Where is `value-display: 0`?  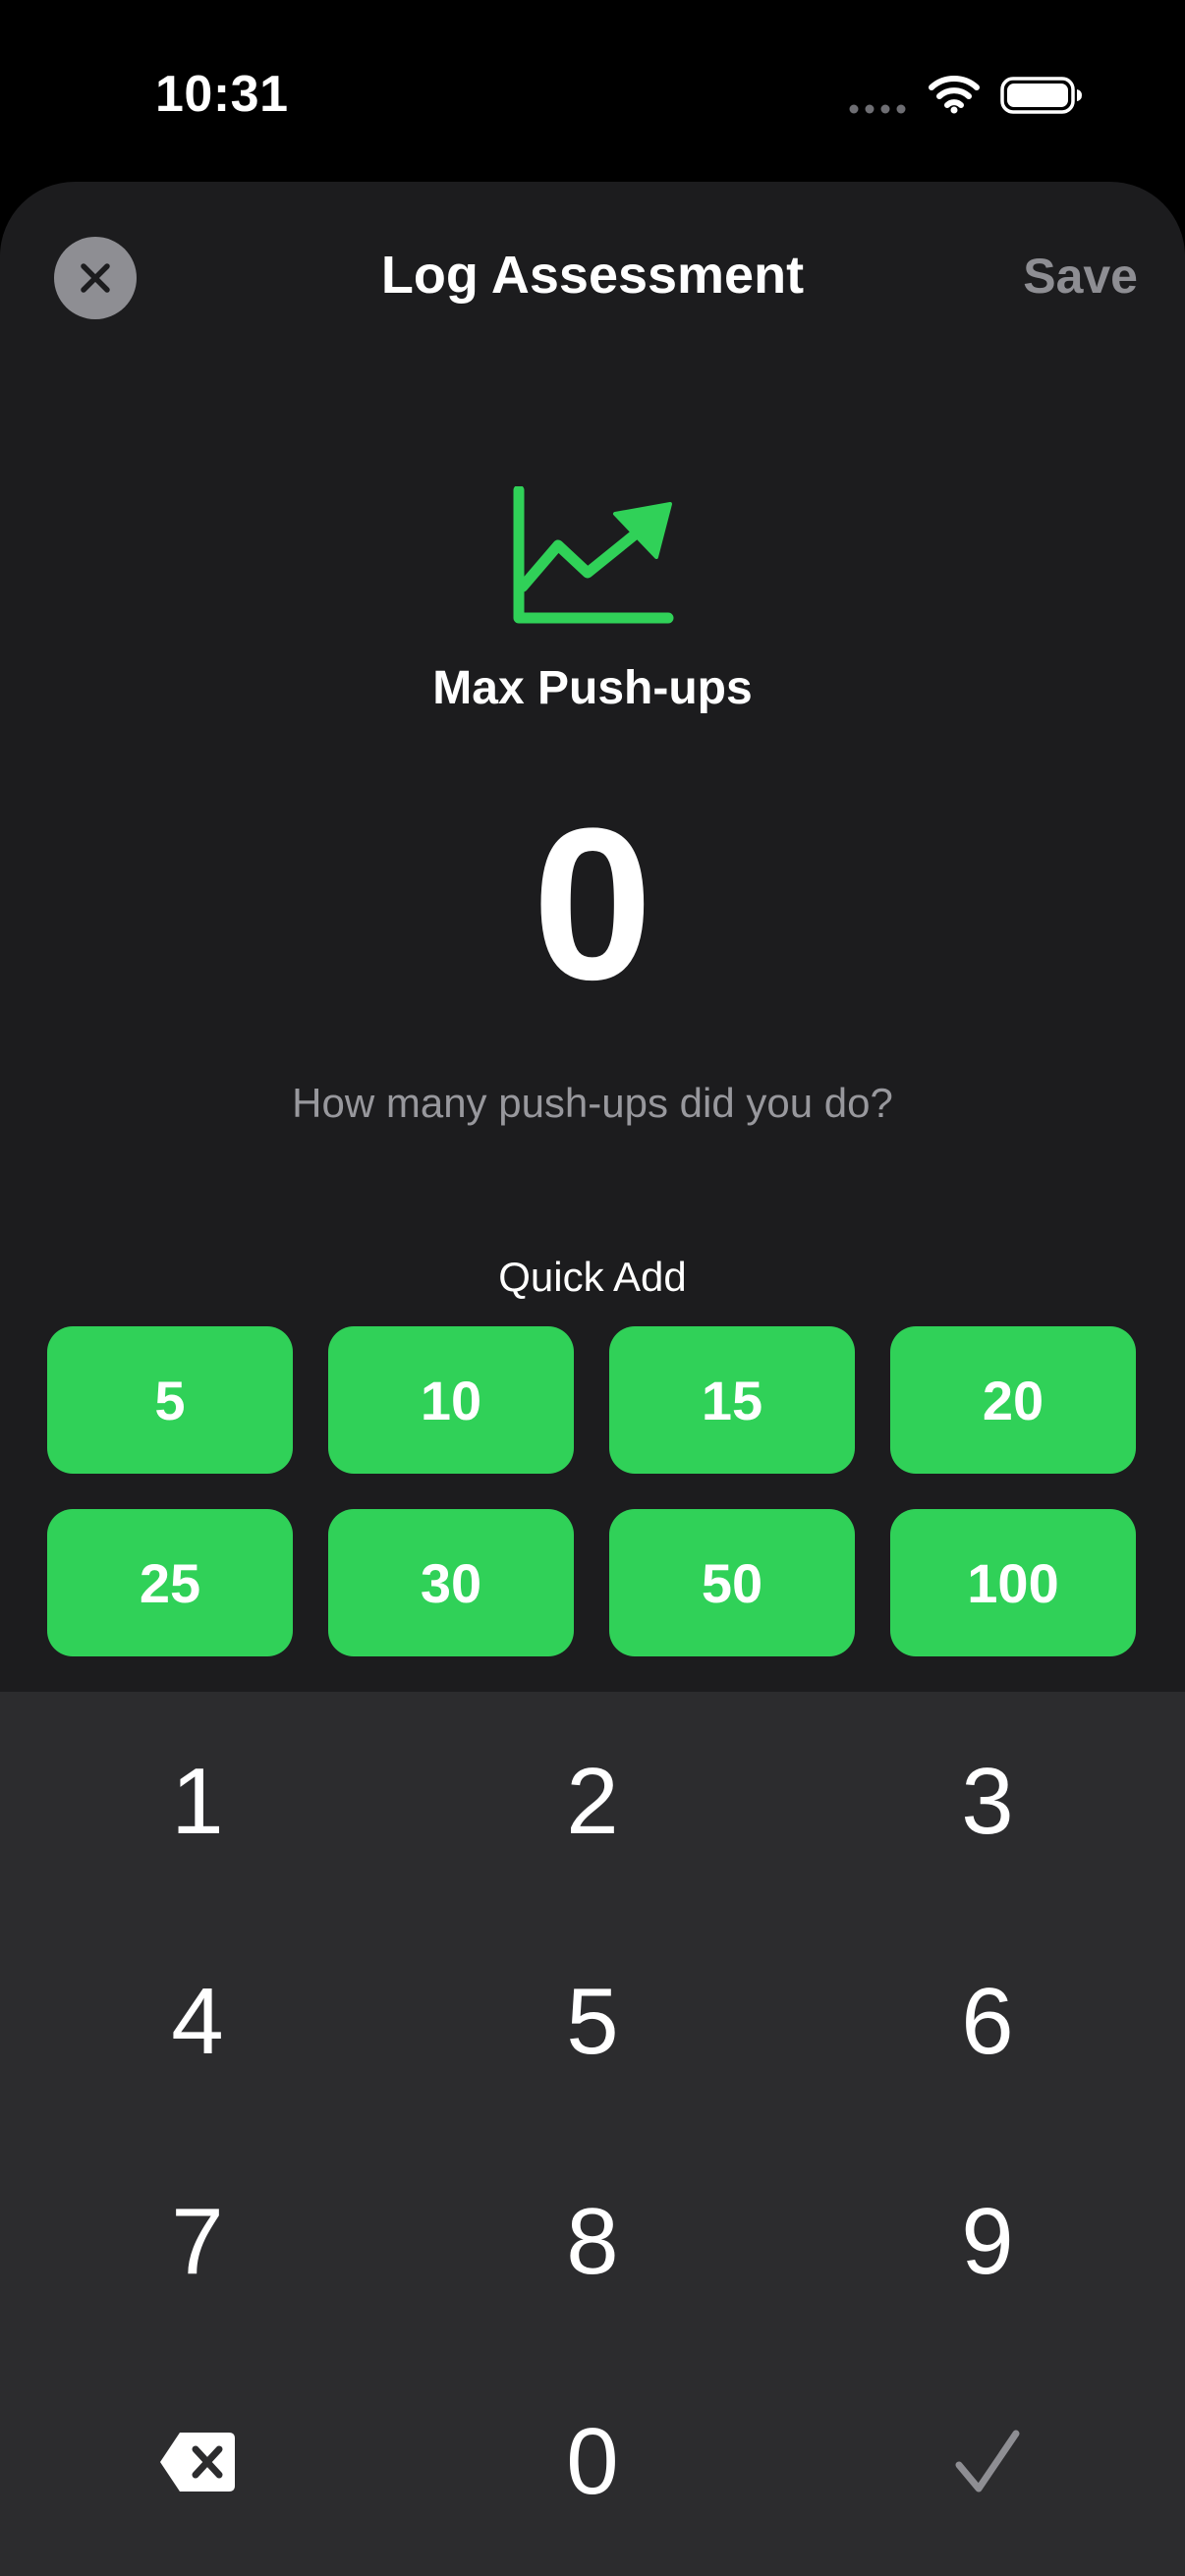
value-display: 0 is located at coordinates (592, 904).